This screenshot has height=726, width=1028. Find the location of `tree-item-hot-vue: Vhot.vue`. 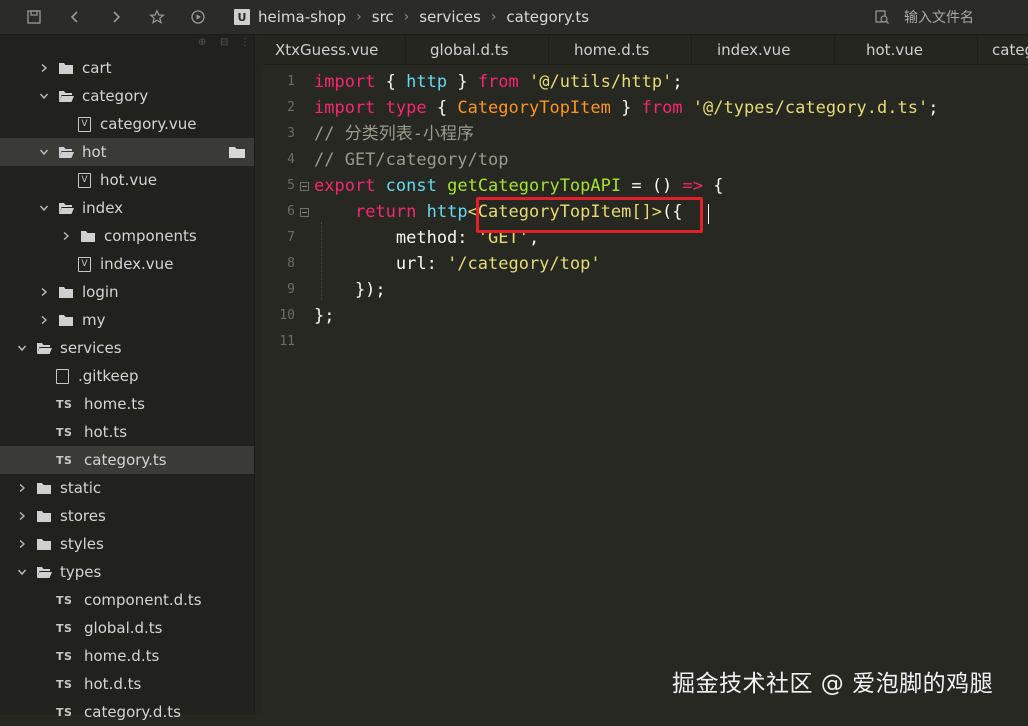

tree-item-hot-vue: Vhot.vue is located at coordinates (127, 180).